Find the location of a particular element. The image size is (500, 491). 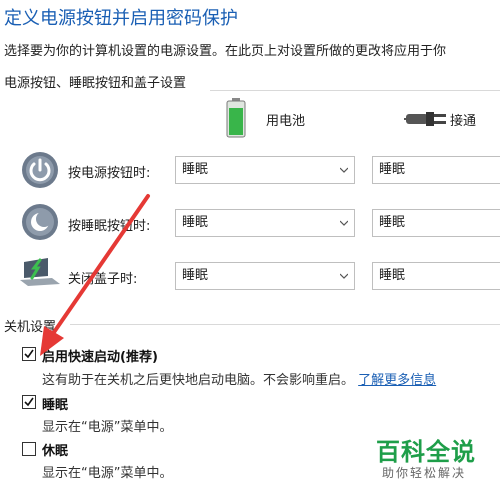

watermark-logo-text: 百科全说 is located at coordinates (426, 452).